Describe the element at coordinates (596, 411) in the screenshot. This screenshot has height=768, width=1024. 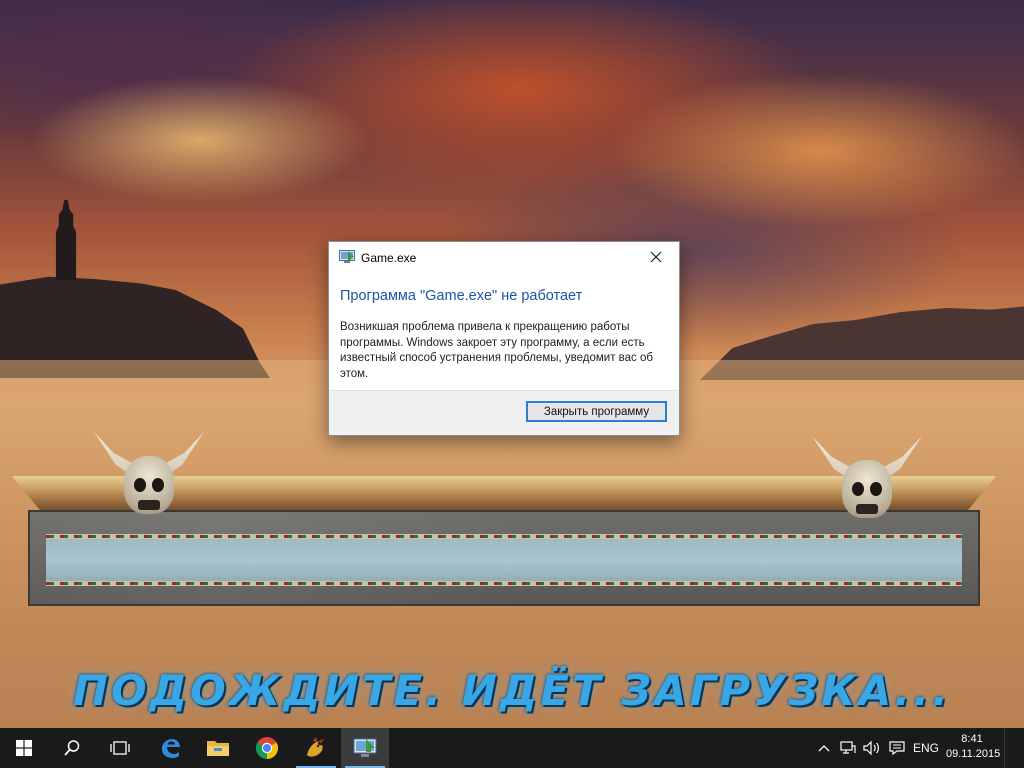
I see `close-program-button: Закрыть программу` at that location.